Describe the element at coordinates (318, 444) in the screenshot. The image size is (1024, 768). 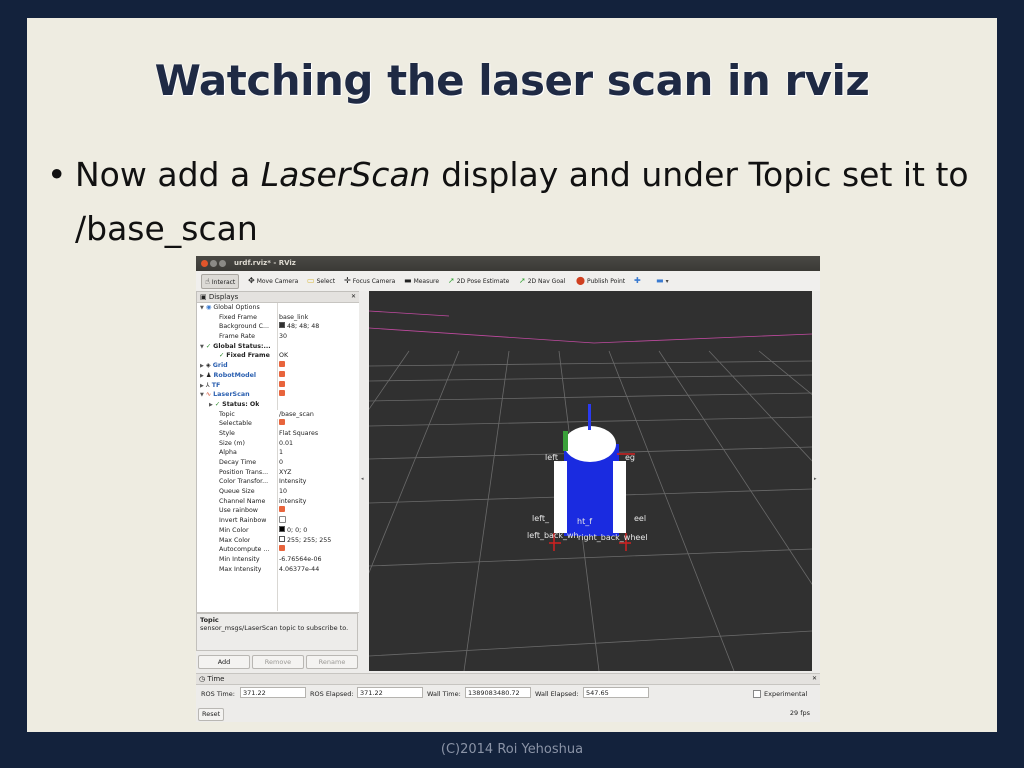
I see `row-value: 0.01` at that location.